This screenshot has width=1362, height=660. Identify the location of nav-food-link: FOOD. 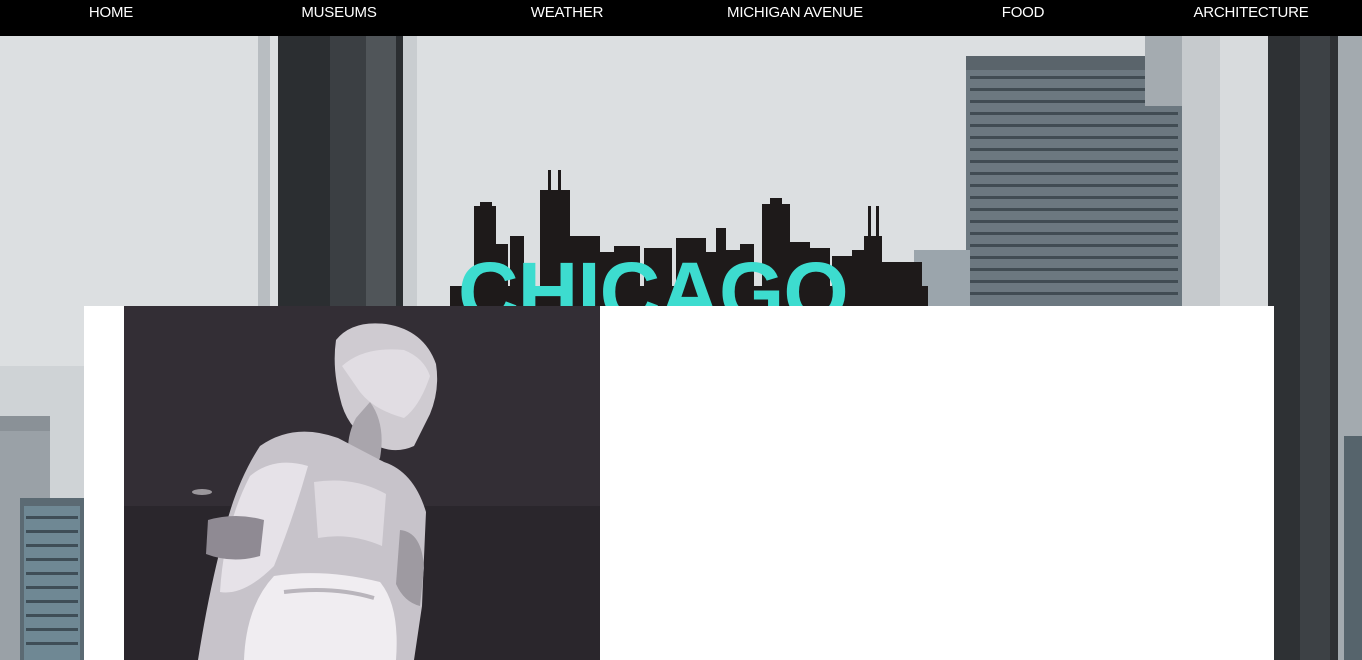
(1023, 13).